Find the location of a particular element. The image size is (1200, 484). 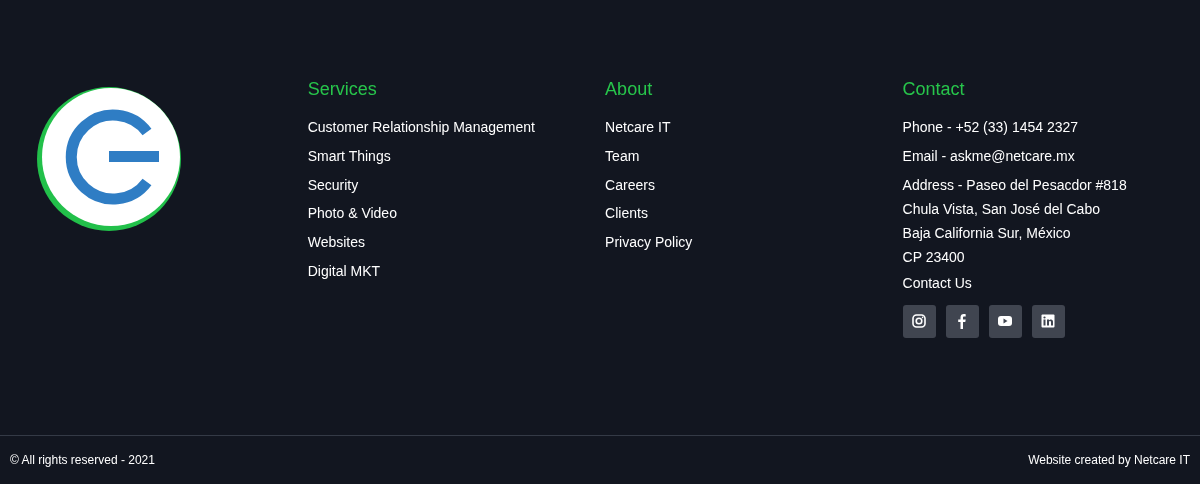

linkedin-icon is located at coordinates (1048, 321).